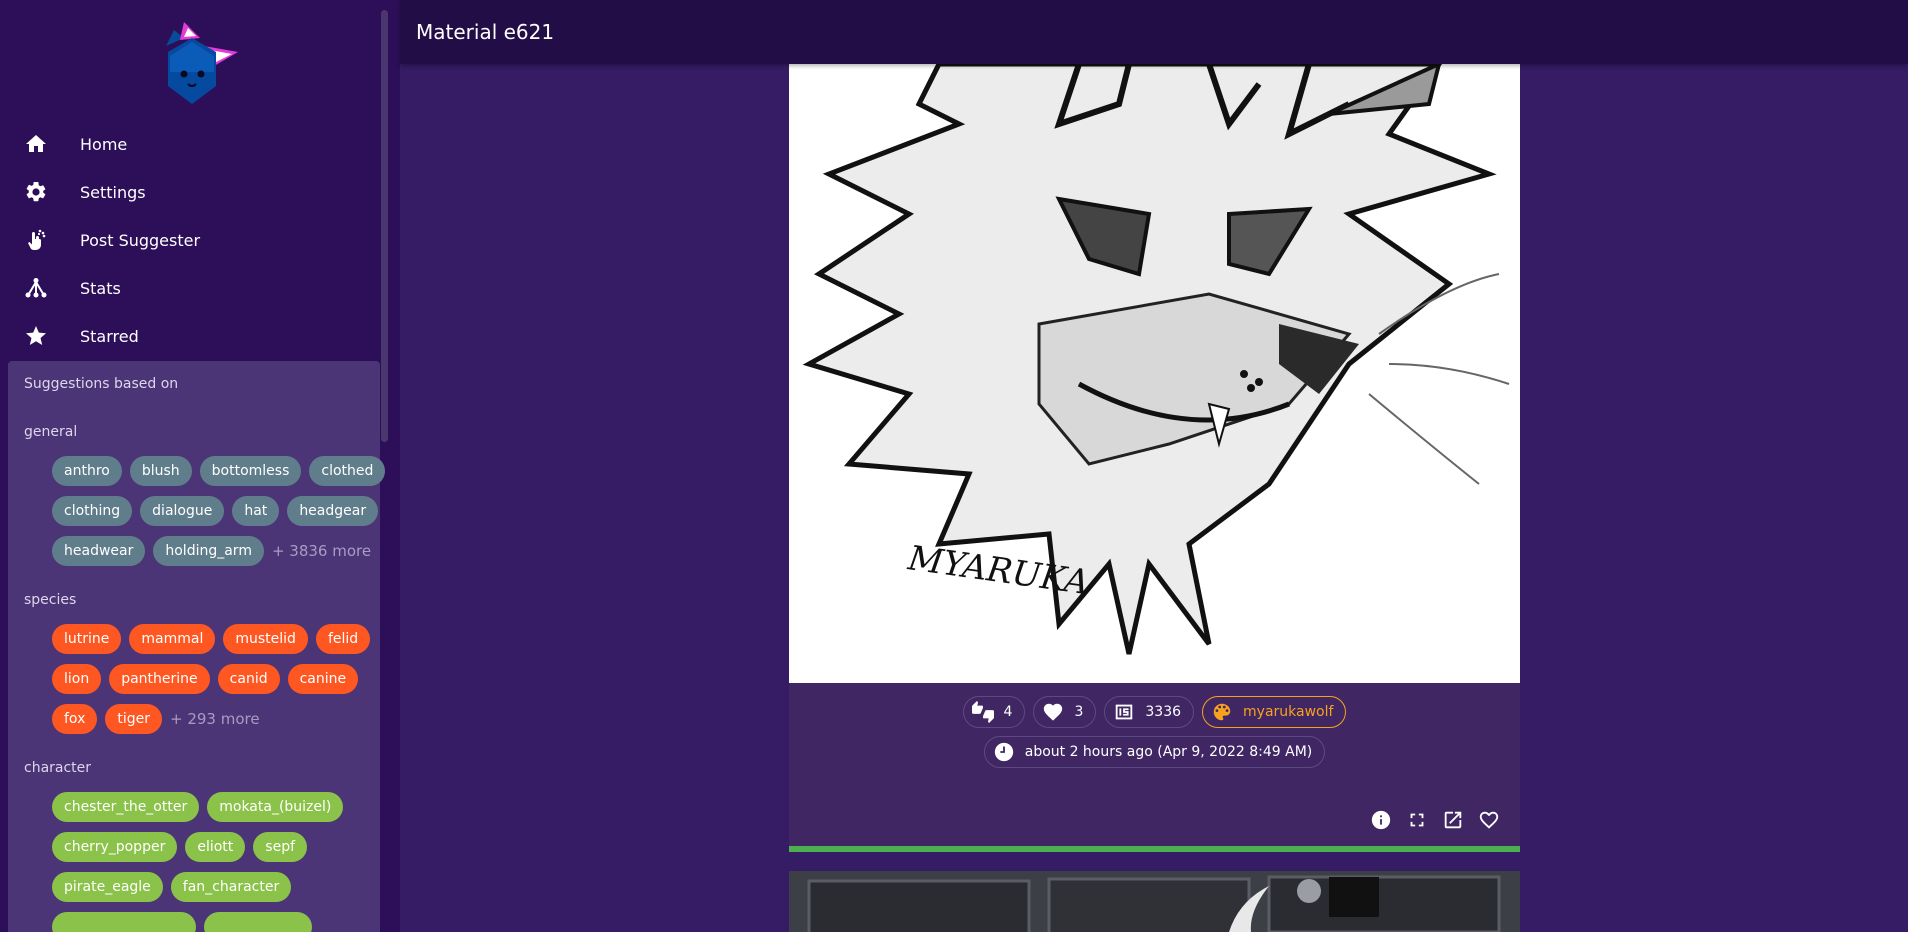 The image size is (1908, 932). I want to click on tag-chip: canine, so click(323, 679).